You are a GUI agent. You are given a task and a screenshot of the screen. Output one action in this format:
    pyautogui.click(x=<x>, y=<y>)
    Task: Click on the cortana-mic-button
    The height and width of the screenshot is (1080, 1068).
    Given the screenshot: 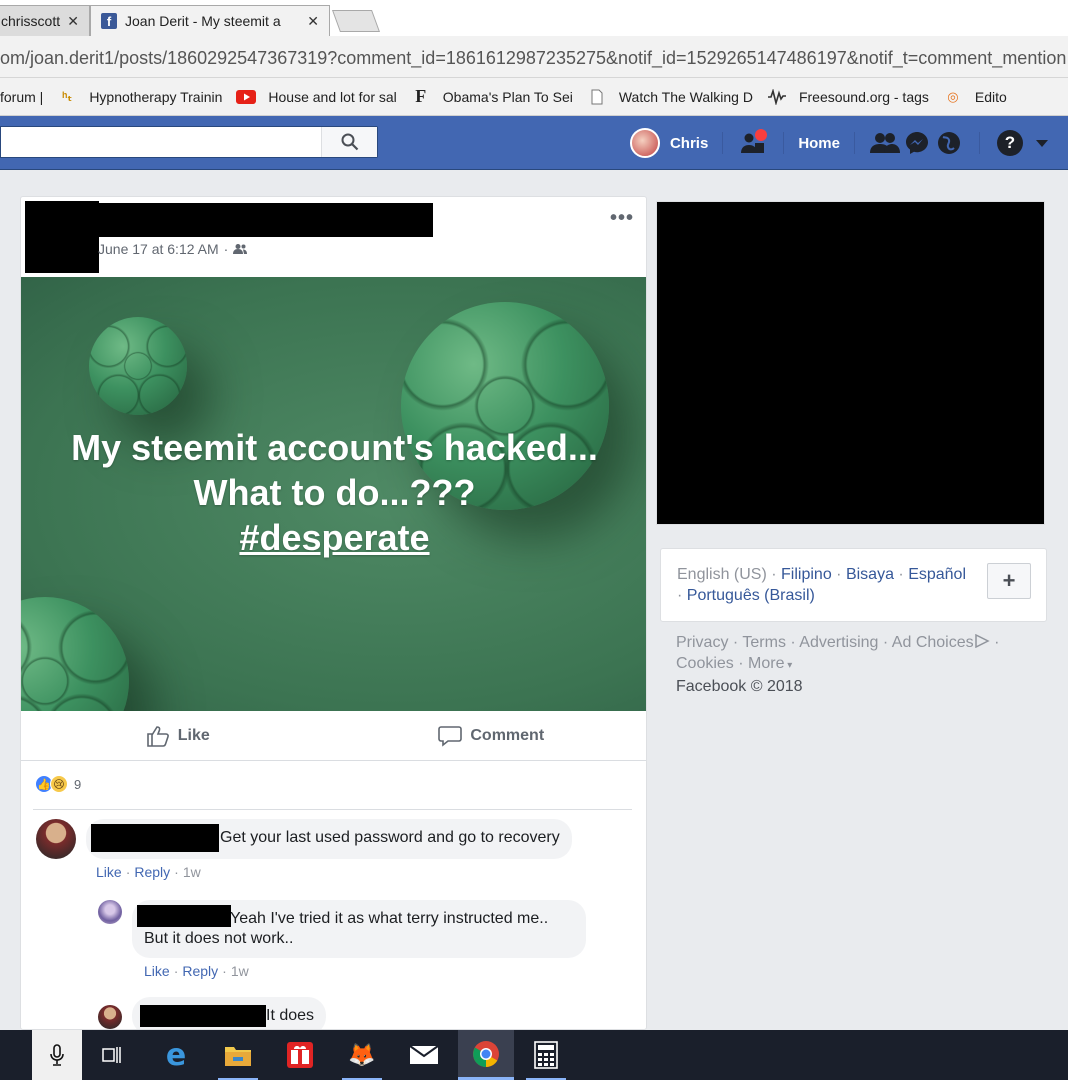 What is the action you would take?
    pyautogui.click(x=57, y=1055)
    